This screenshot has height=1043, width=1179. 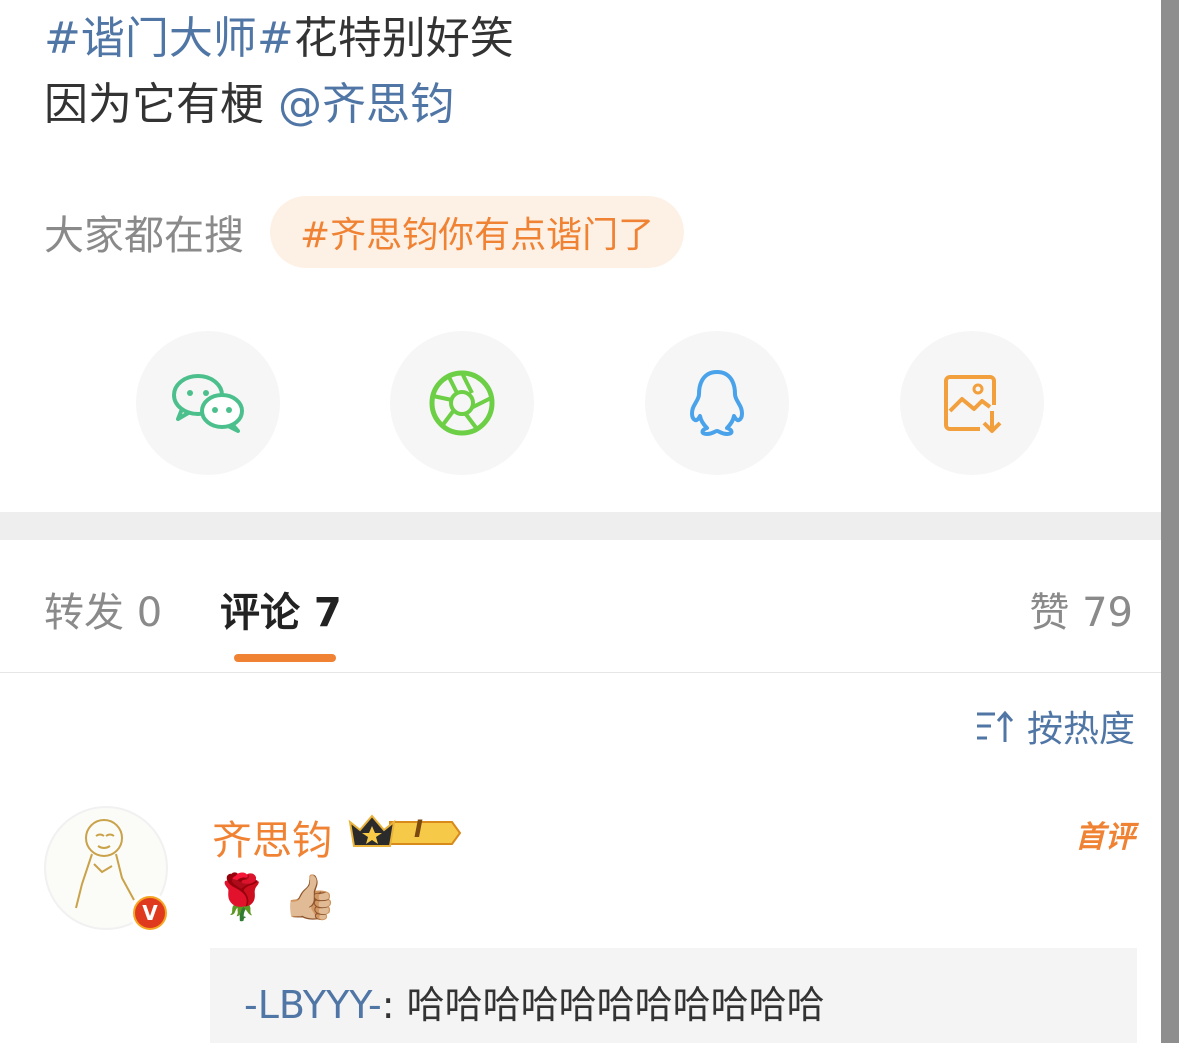 I want to click on window-edge-bar, so click(x=1170, y=521).